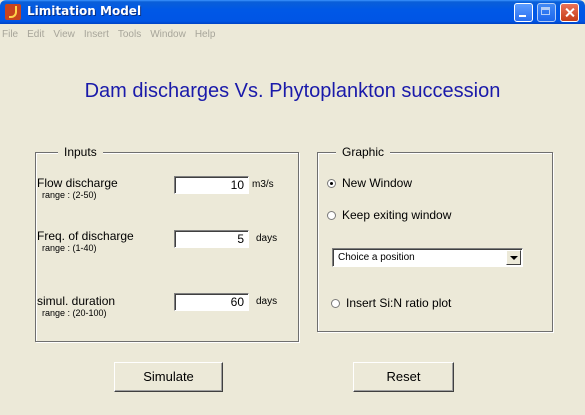 This screenshot has width=585, height=415. Describe the element at coordinates (399, 303) in the screenshot. I see `sin-ratio-label: Insert Si:N ratio plot` at that location.